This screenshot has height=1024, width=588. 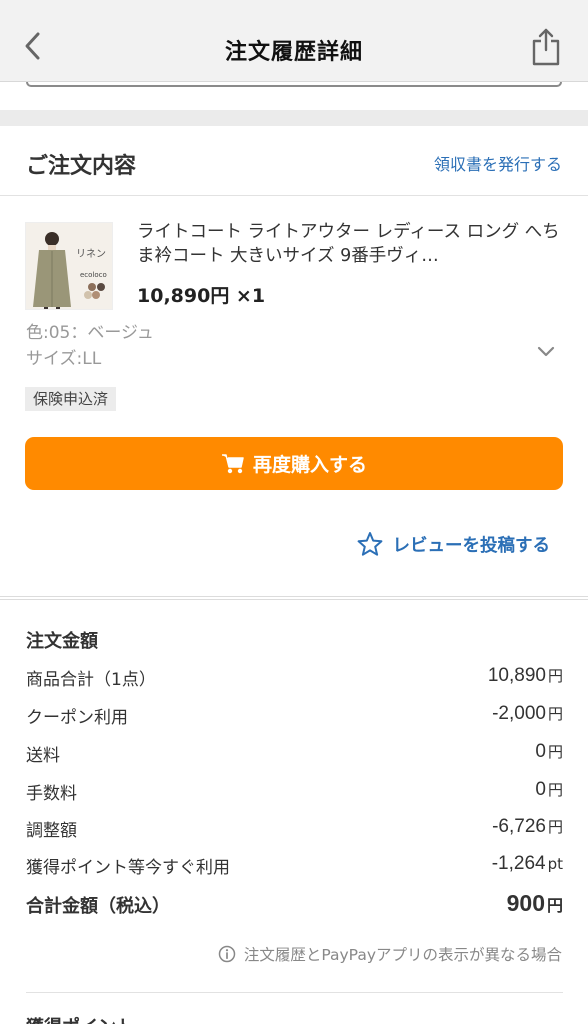 What do you see at coordinates (294, 866) in the screenshot?
I see `summary-row-points: 獲得ポイント等今すぐ利用 -1,264 pt` at bounding box center [294, 866].